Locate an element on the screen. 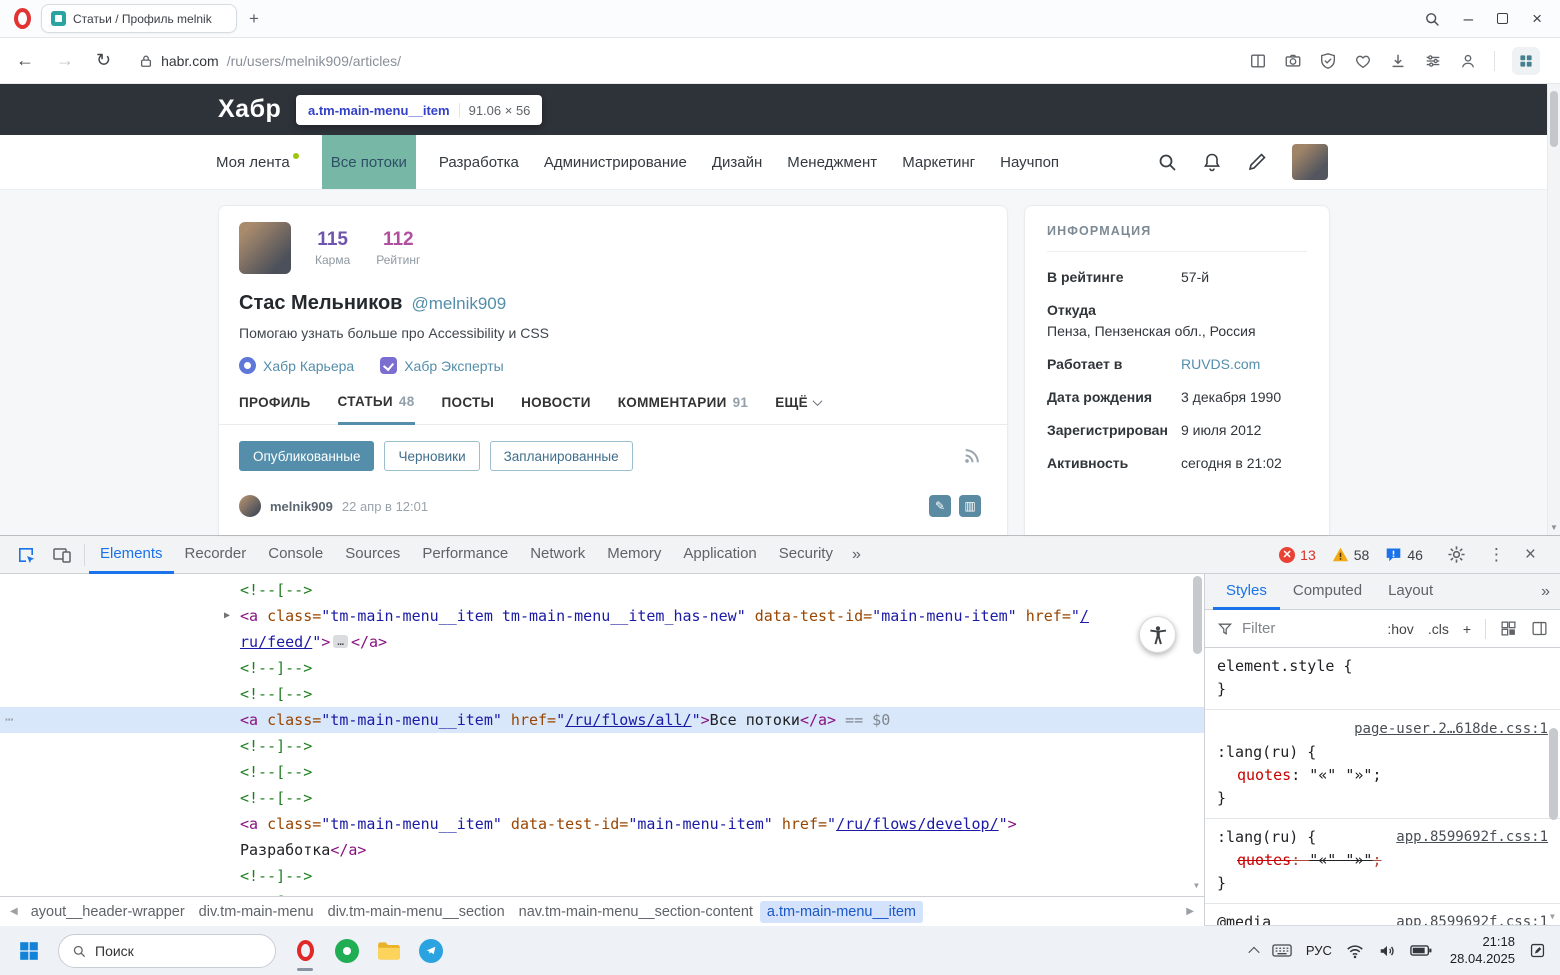  console-errors-badge: ✕ 13 is located at coordinates (1297, 554).